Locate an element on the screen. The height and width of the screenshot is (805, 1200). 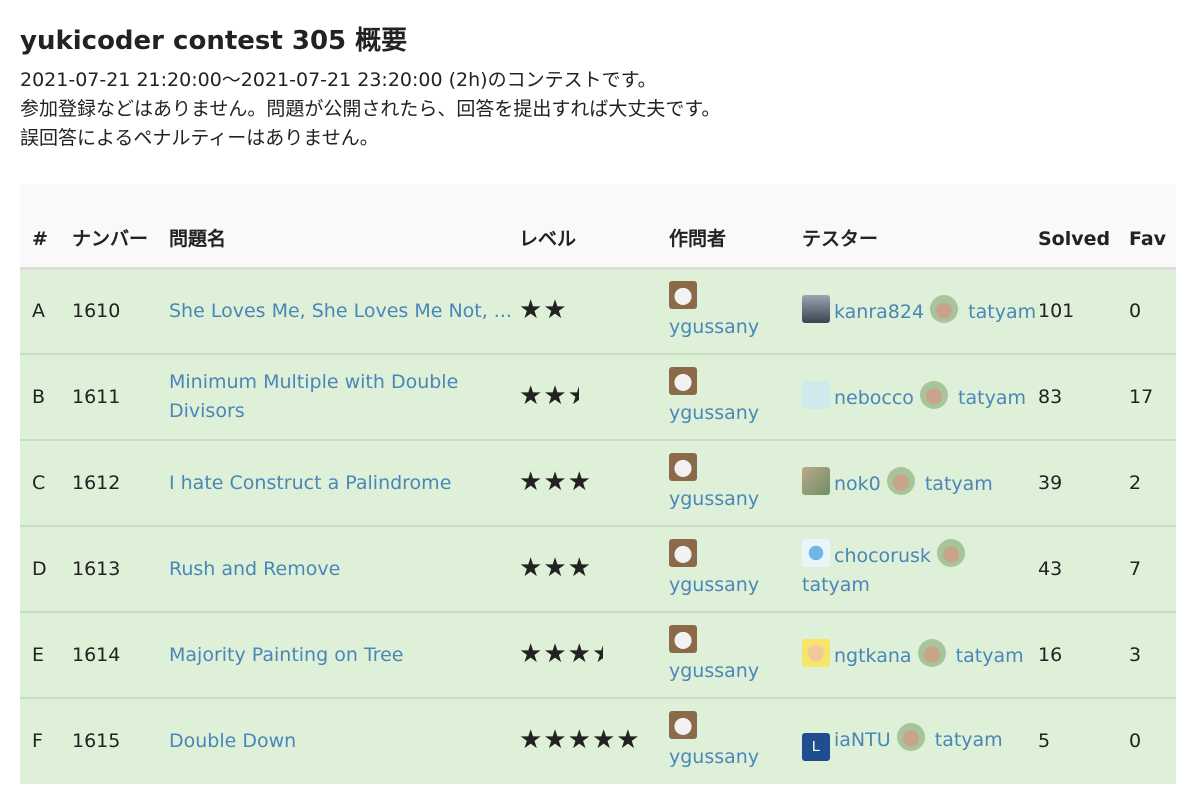
header-solved: Solved is located at coordinates (1083, 227).